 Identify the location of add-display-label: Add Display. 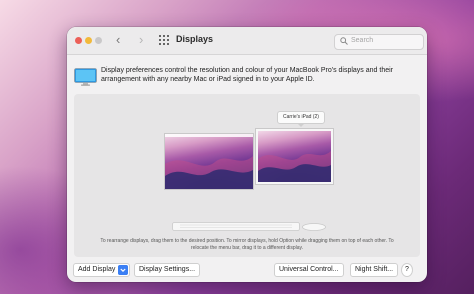
(97, 269).